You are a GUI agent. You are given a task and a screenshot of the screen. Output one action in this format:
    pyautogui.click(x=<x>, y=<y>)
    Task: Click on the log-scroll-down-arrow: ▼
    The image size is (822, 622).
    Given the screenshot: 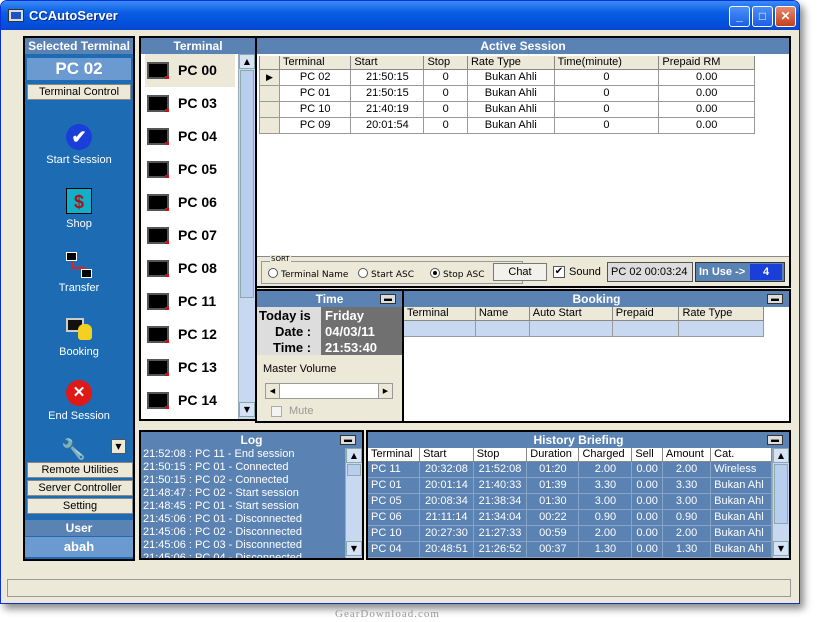 What is the action you would take?
    pyautogui.click(x=354, y=548)
    